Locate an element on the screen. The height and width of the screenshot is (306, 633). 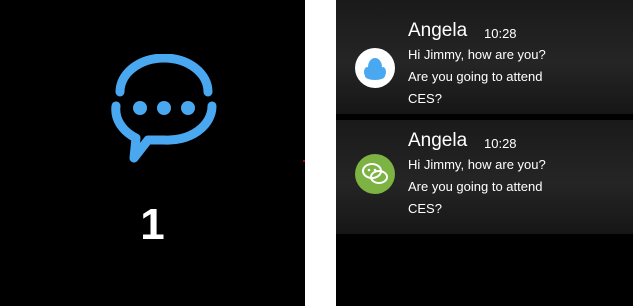
wechat-icon is located at coordinates (375, 174).